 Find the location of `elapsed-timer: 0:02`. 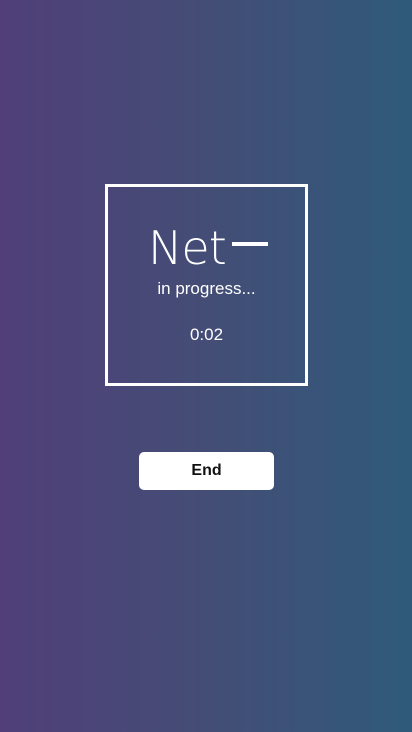

elapsed-timer: 0:02 is located at coordinates (206, 334).